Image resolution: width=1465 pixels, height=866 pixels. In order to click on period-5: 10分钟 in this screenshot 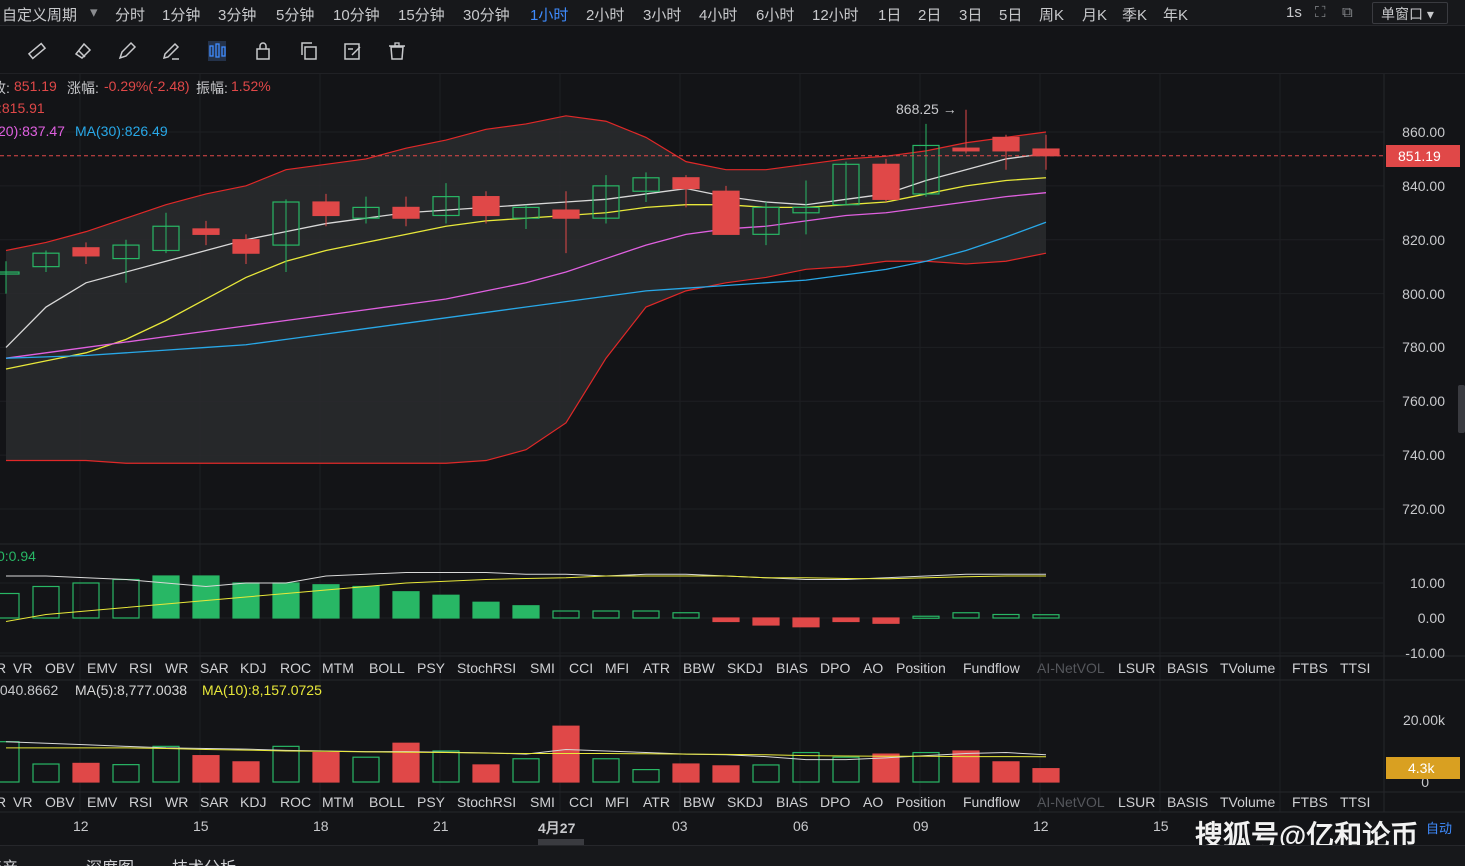, I will do `click(356, 14)`.